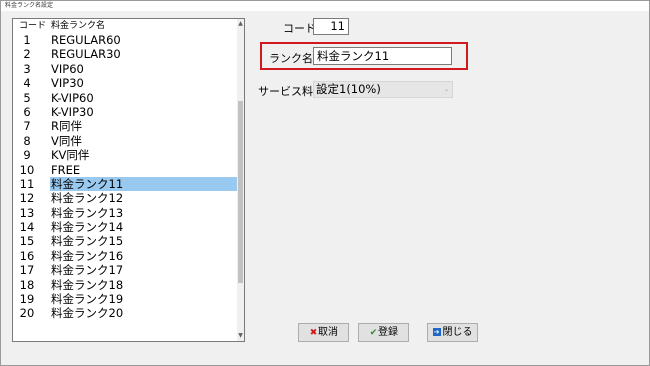  Describe the element at coordinates (125, 69) in the screenshot. I see `list-item: 3 VIP60` at that location.